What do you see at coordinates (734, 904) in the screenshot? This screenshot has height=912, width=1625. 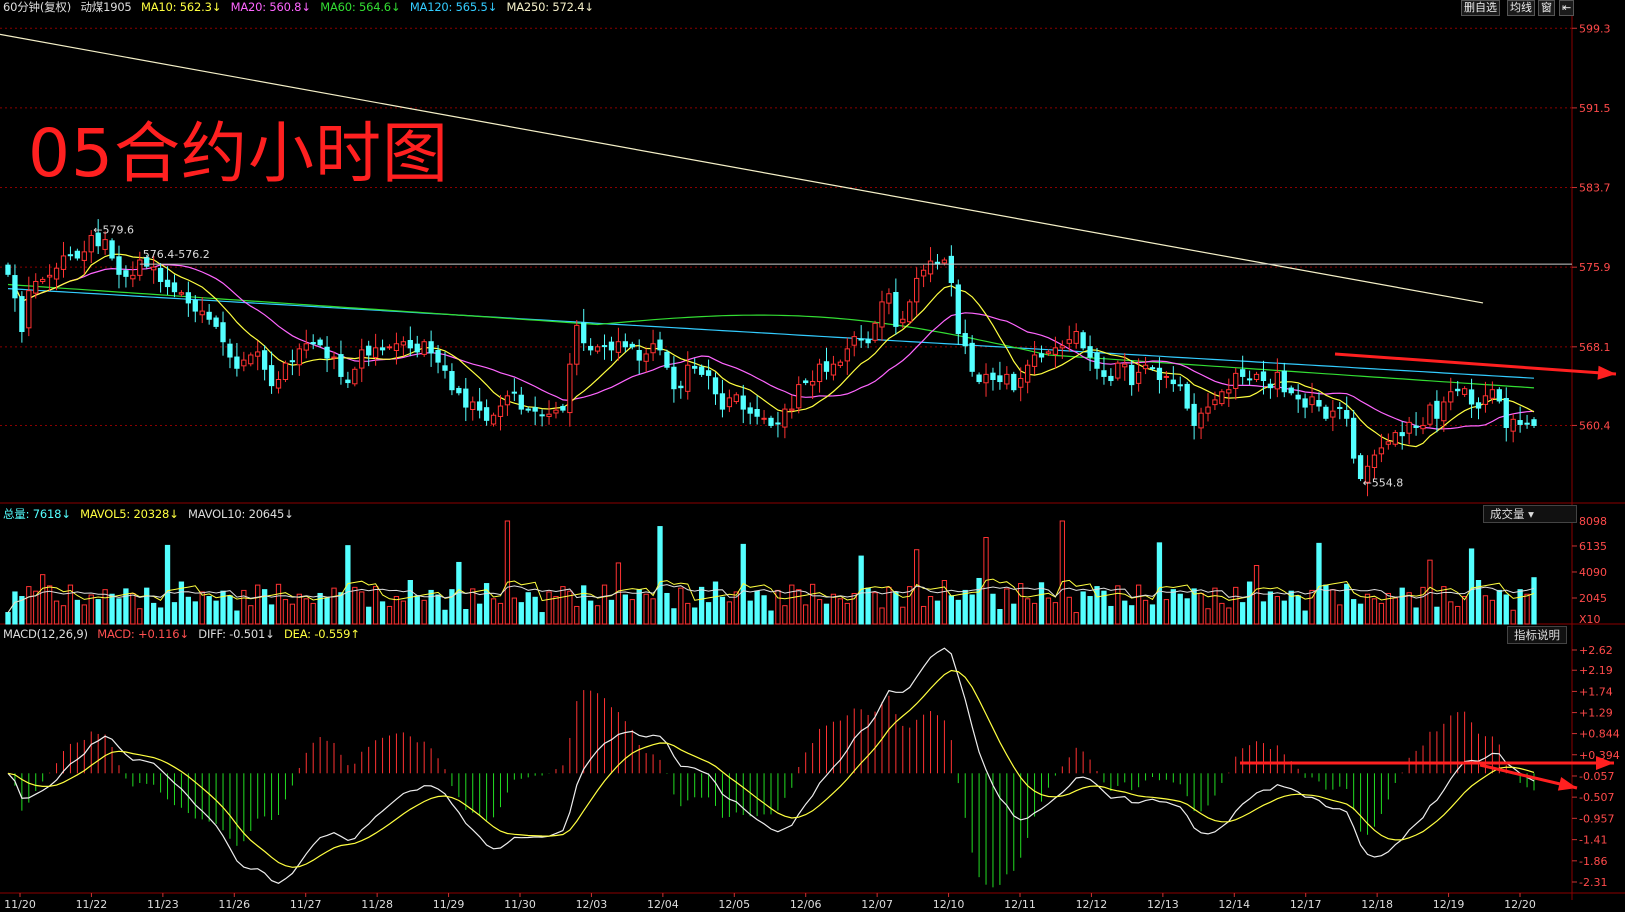 I see `date-label: 12/05` at bounding box center [734, 904].